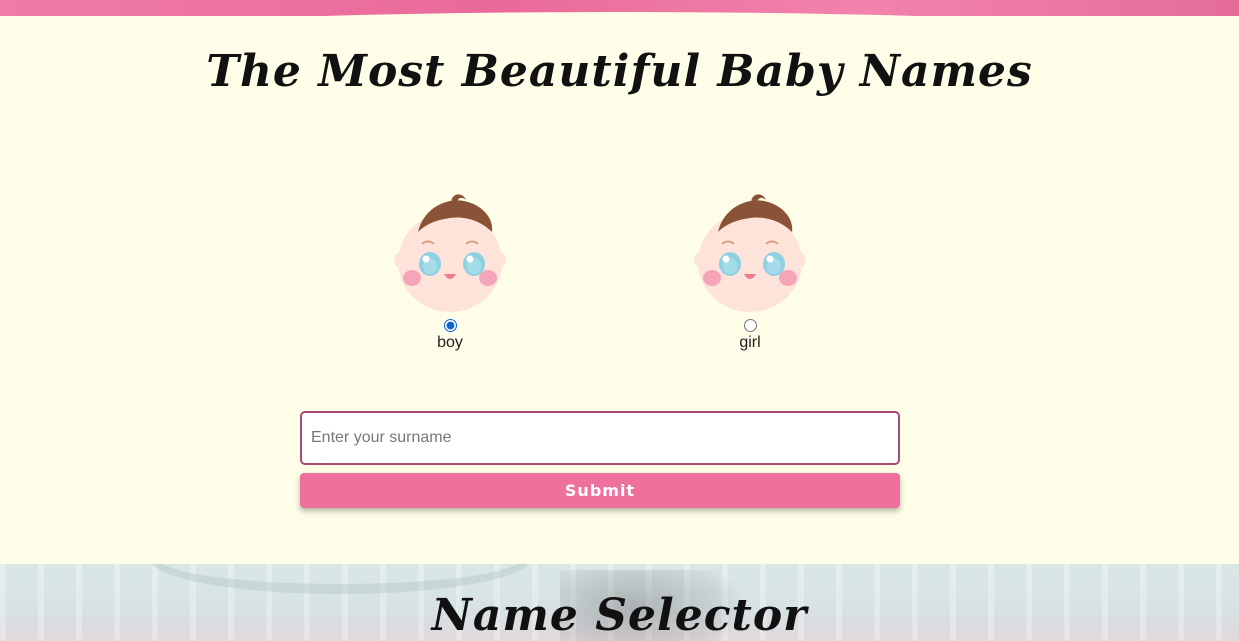 Image resolution: width=1239 pixels, height=641 pixels. I want to click on submit-button: Submit, so click(600, 490).